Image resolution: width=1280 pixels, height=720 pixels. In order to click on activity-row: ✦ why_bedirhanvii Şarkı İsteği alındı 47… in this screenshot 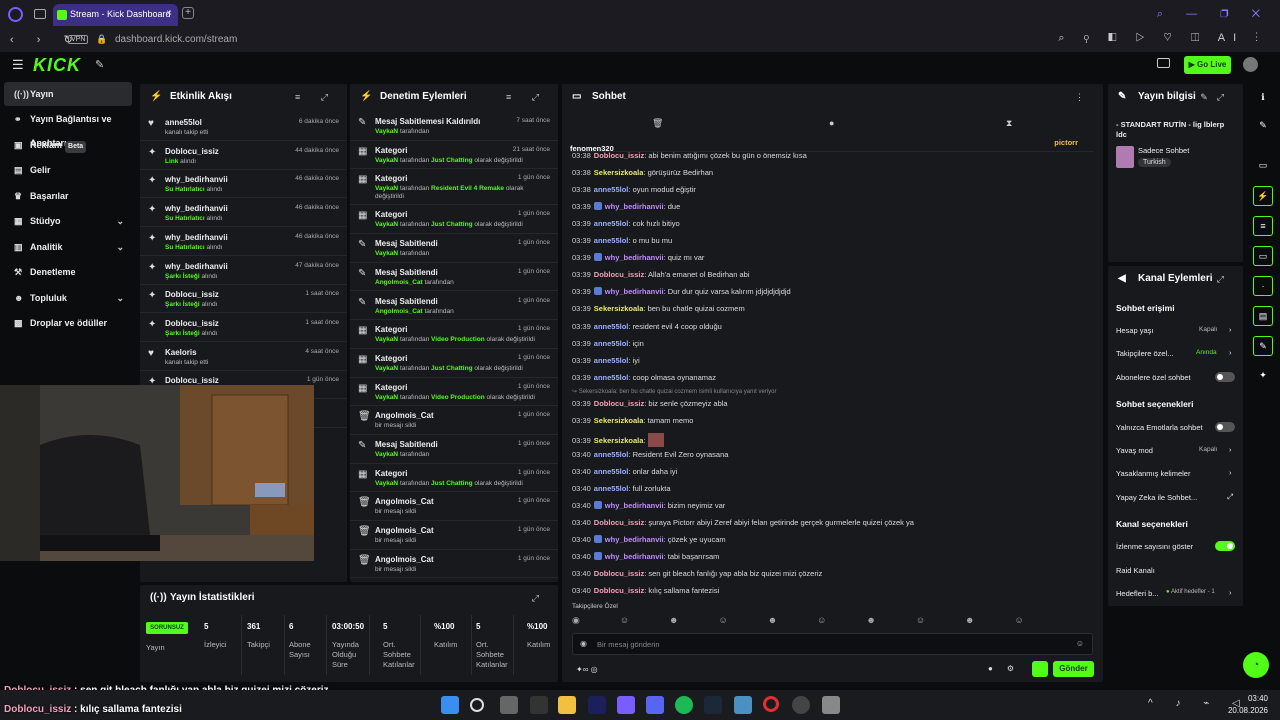, I will do `click(243, 271)`.